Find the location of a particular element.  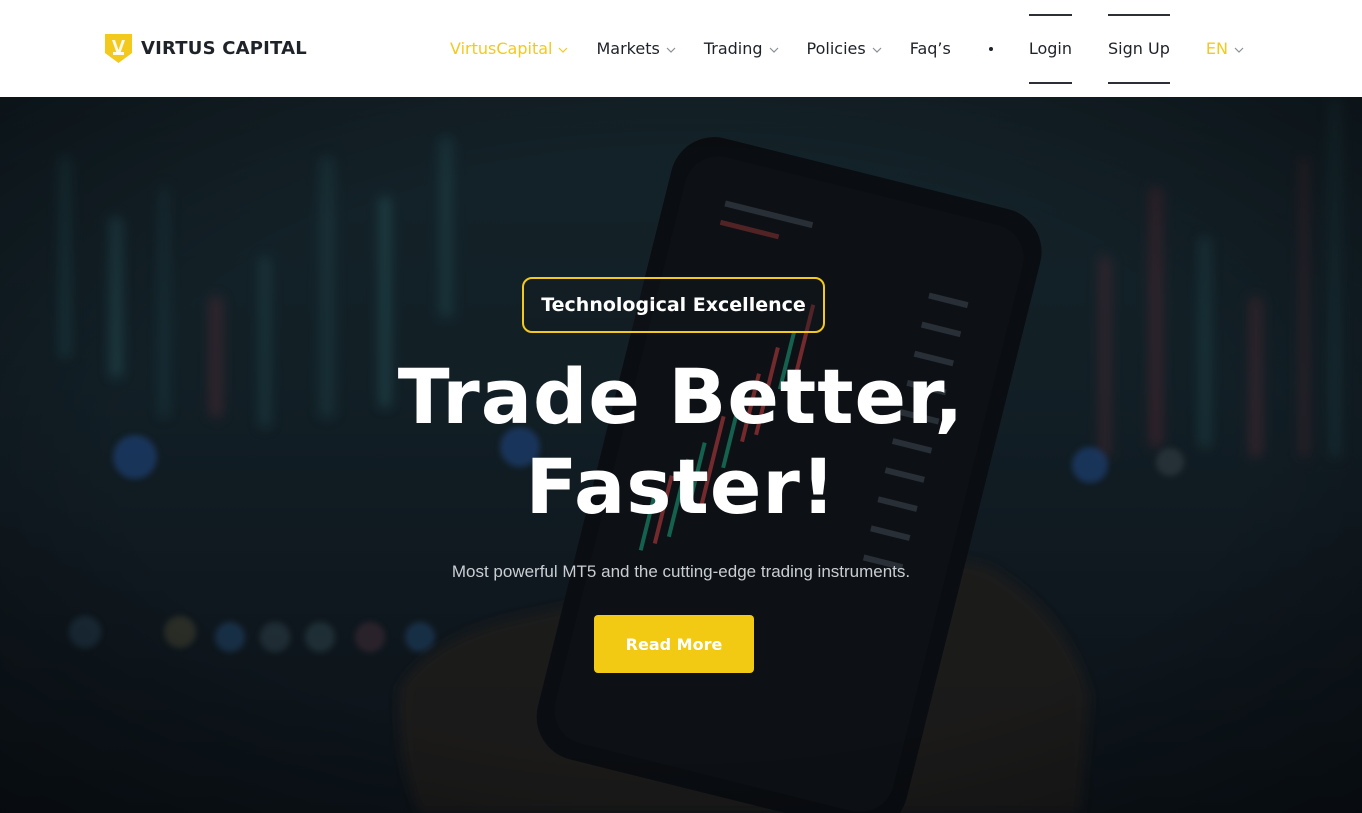

language-label: EN is located at coordinates (1216, 48).